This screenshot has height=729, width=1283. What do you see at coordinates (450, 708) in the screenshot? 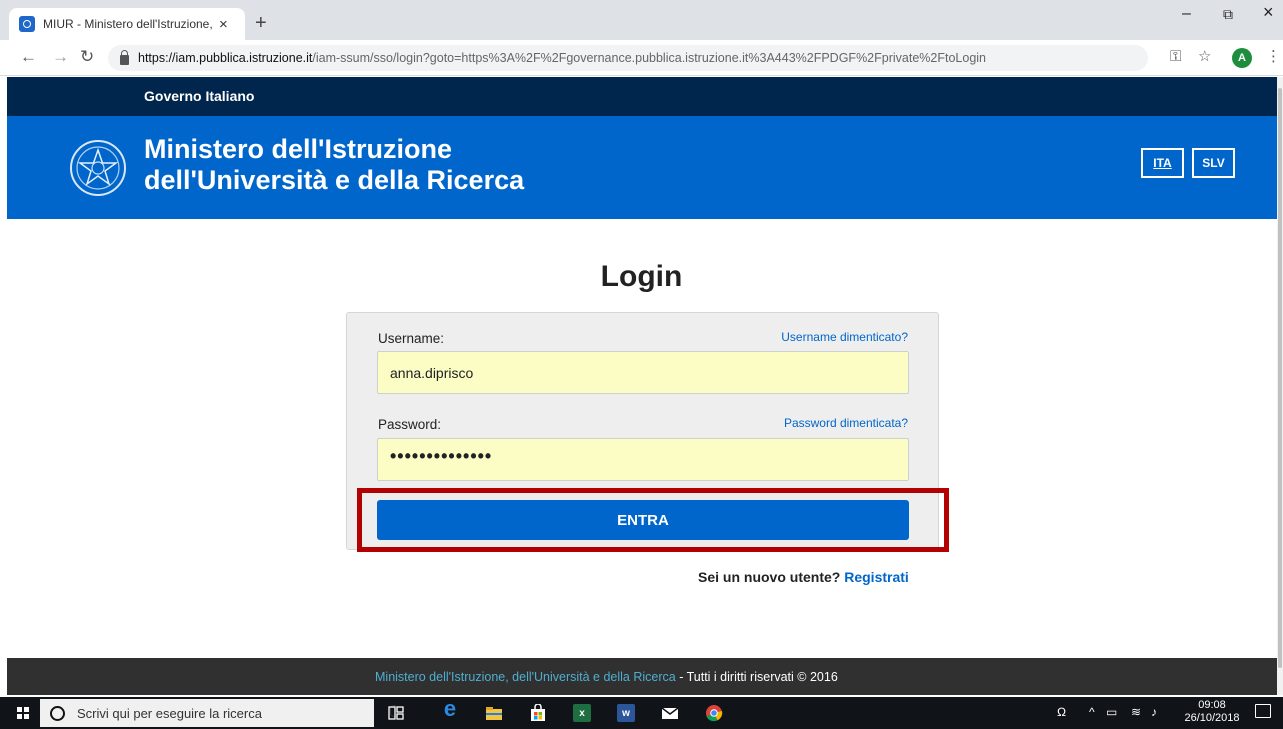
I see `edge-icon: e` at bounding box center [450, 708].